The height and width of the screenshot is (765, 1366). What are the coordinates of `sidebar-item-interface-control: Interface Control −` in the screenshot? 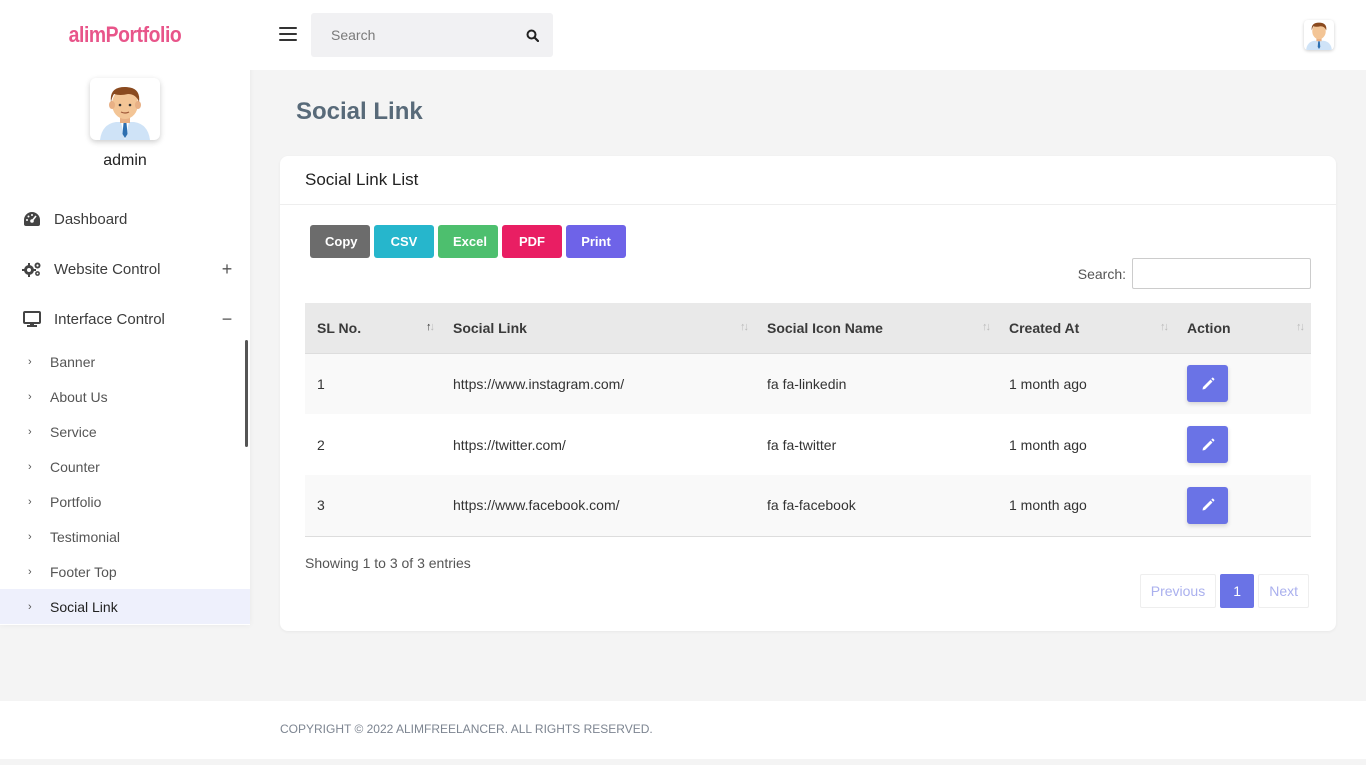 It's located at (125, 319).